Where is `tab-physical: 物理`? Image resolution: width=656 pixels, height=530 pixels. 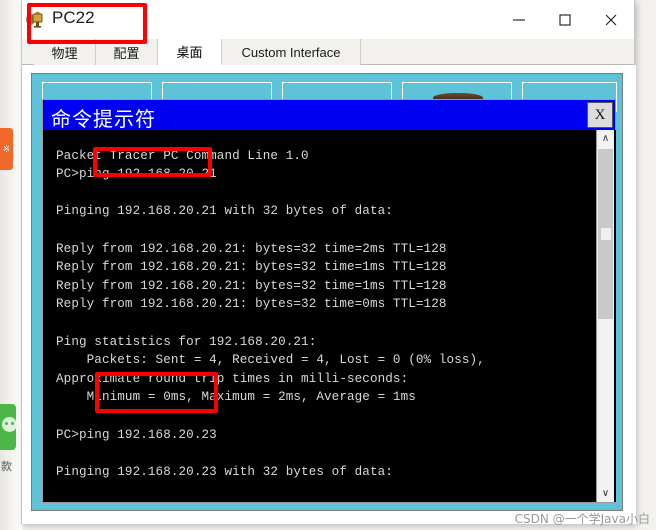 tab-physical: 物理 is located at coordinates (65, 52).